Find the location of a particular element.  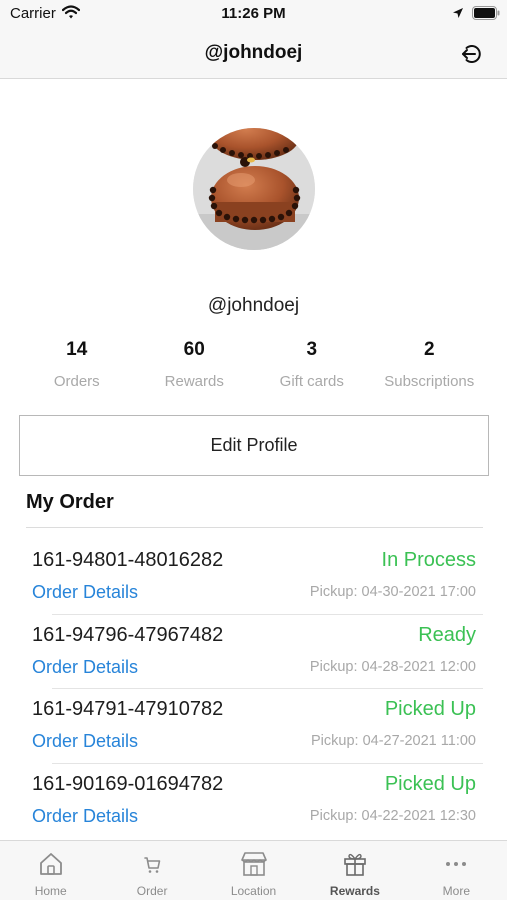

order-pickup-time: Pickup: 04-28-2021 12:00 is located at coordinates (392, 666).